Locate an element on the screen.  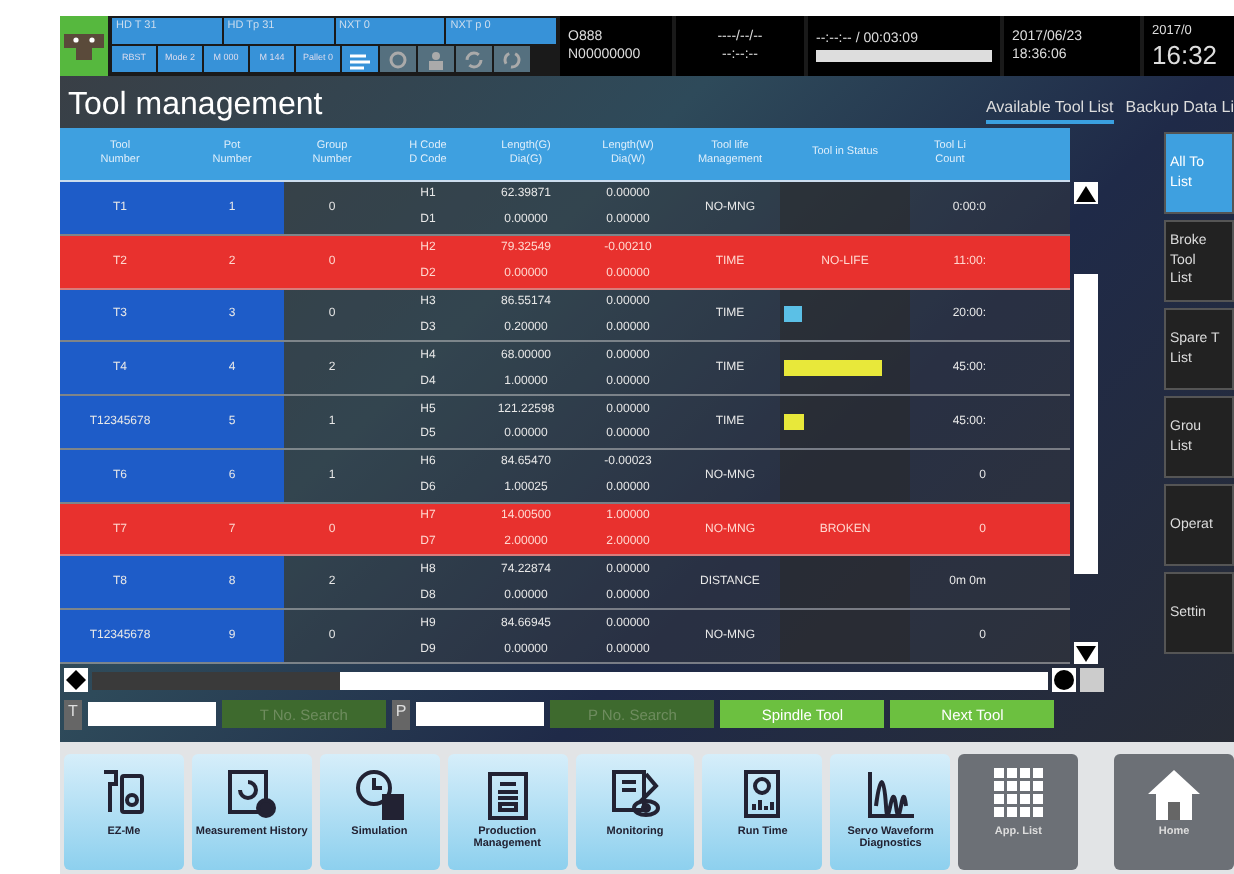
robot-icon is located at coordinates (84, 46).